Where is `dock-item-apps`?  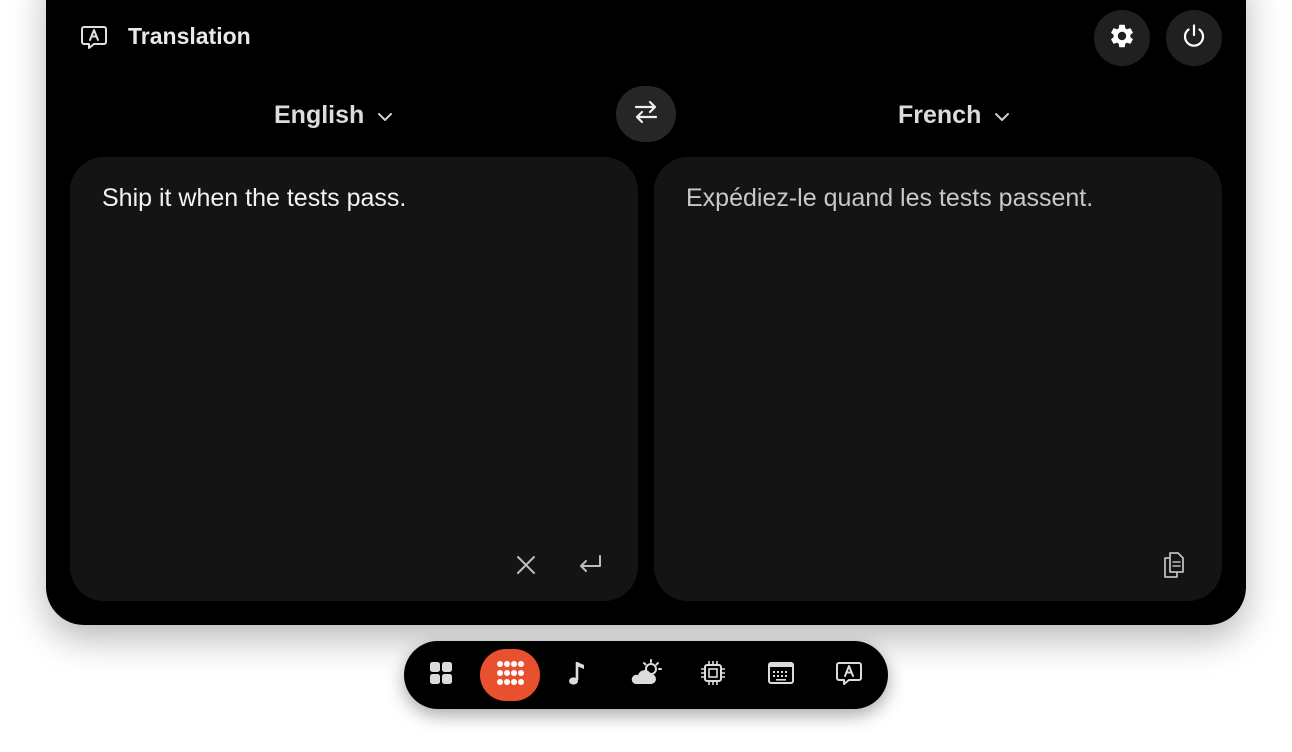
dock-item-apps is located at coordinates (510, 675).